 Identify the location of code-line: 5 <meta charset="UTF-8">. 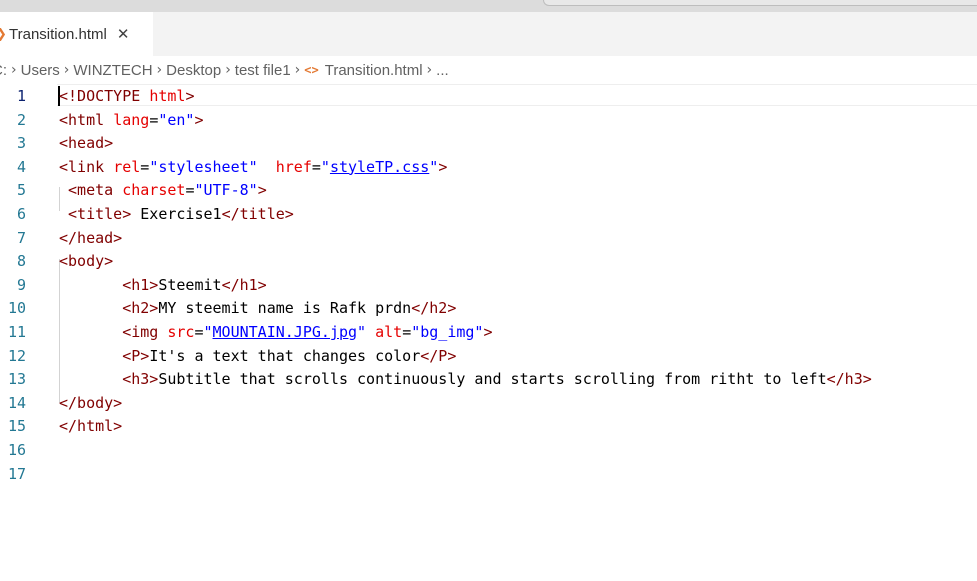
(488, 190).